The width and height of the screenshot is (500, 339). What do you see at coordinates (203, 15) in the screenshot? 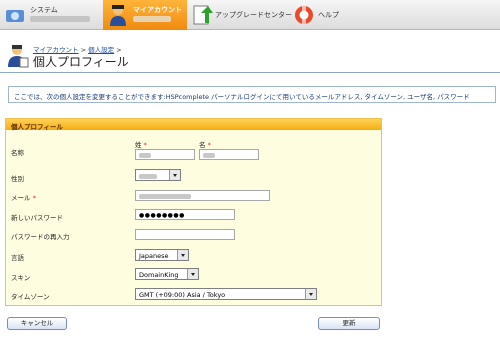
I see `upgrade-icon` at bounding box center [203, 15].